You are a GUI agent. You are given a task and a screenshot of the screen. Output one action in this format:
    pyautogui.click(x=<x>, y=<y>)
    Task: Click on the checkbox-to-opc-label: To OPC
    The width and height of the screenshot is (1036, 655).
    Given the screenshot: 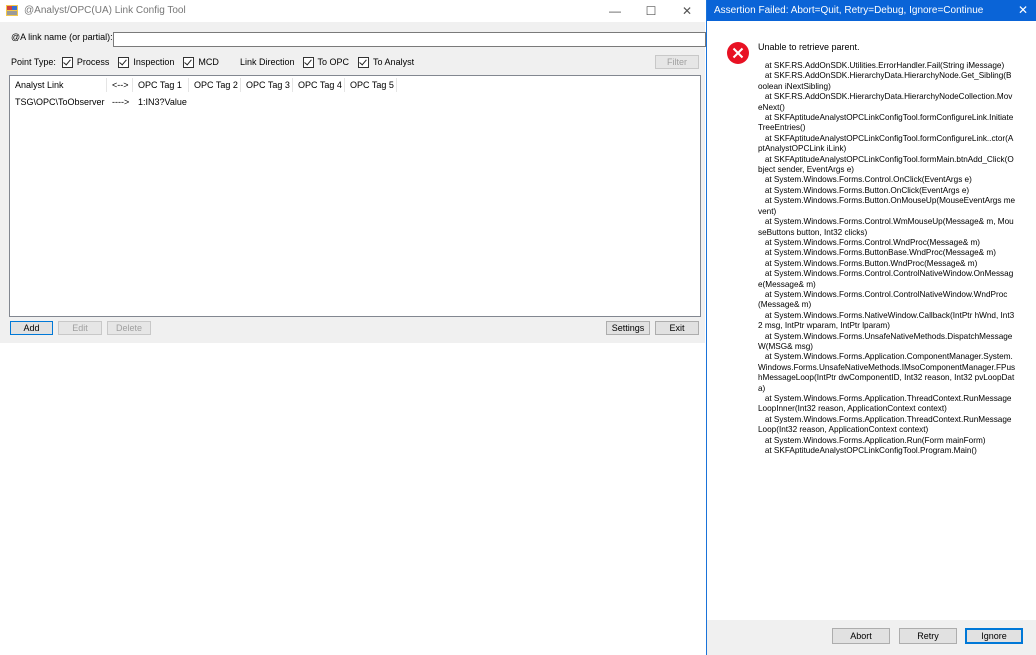 What is the action you would take?
    pyautogui.click(x=333, y=62)
    